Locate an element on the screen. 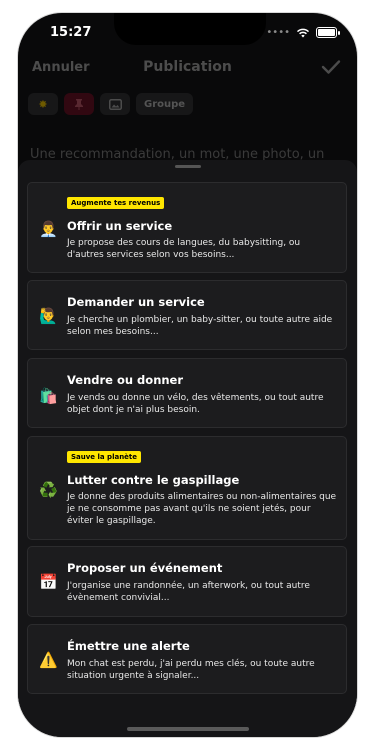  wifi-icon is located at coordinates (303, 32).